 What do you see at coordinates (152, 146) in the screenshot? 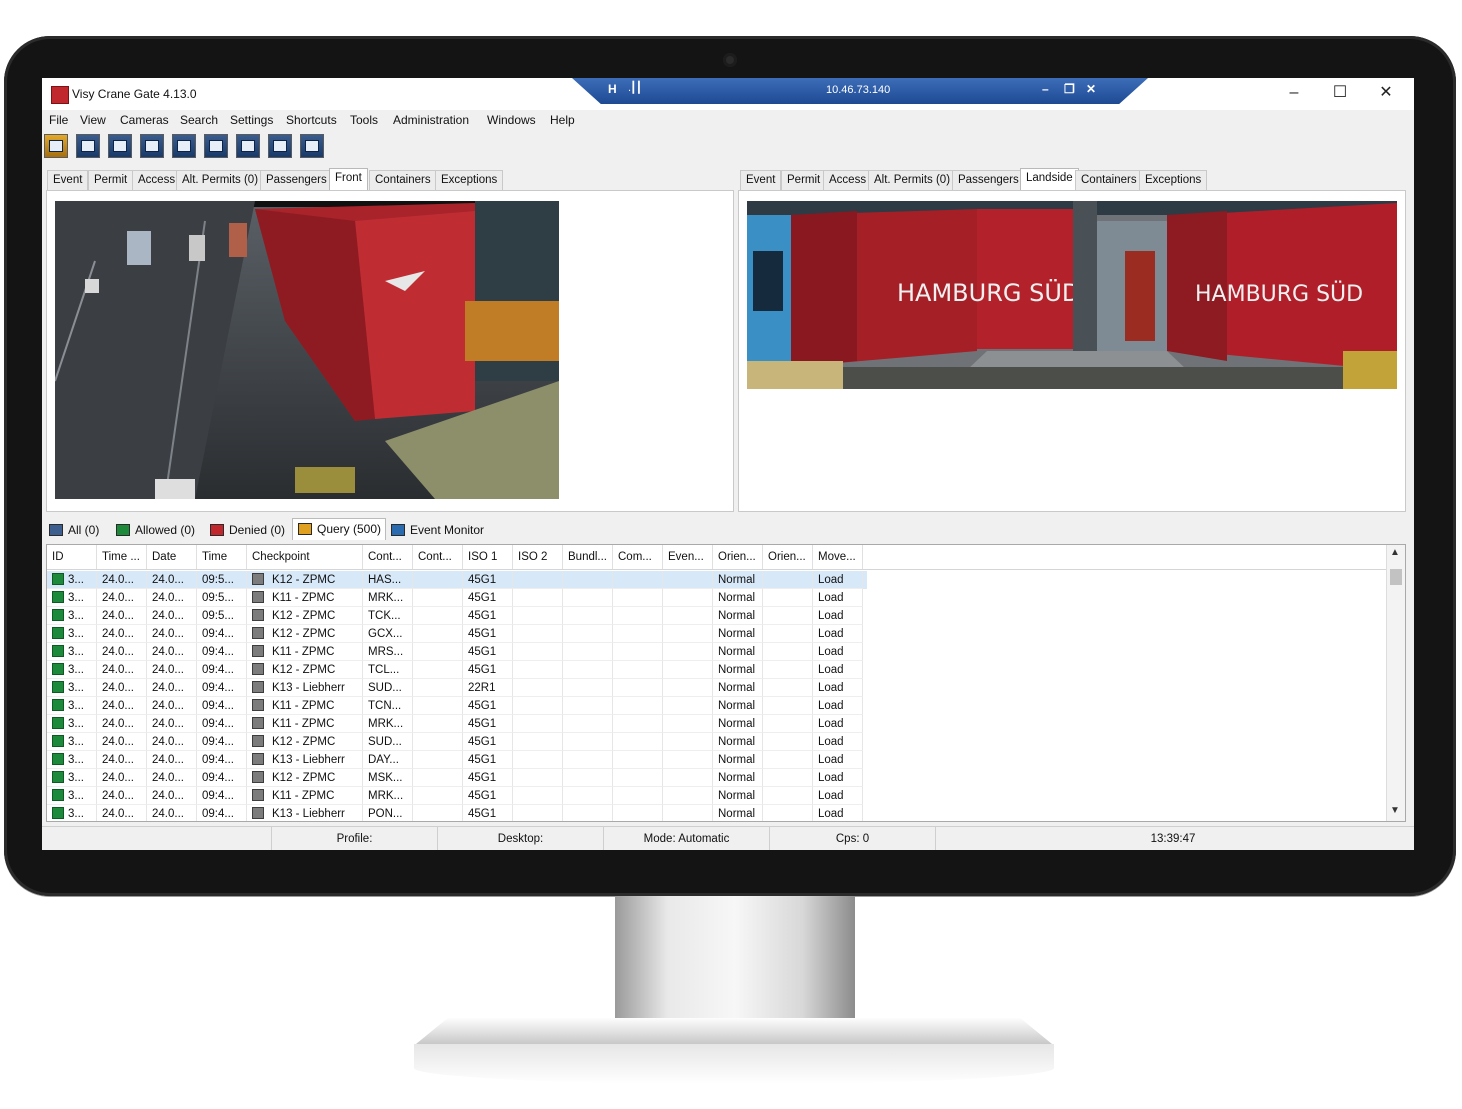
I see `camera-icon` at bounding box center [152, 146].